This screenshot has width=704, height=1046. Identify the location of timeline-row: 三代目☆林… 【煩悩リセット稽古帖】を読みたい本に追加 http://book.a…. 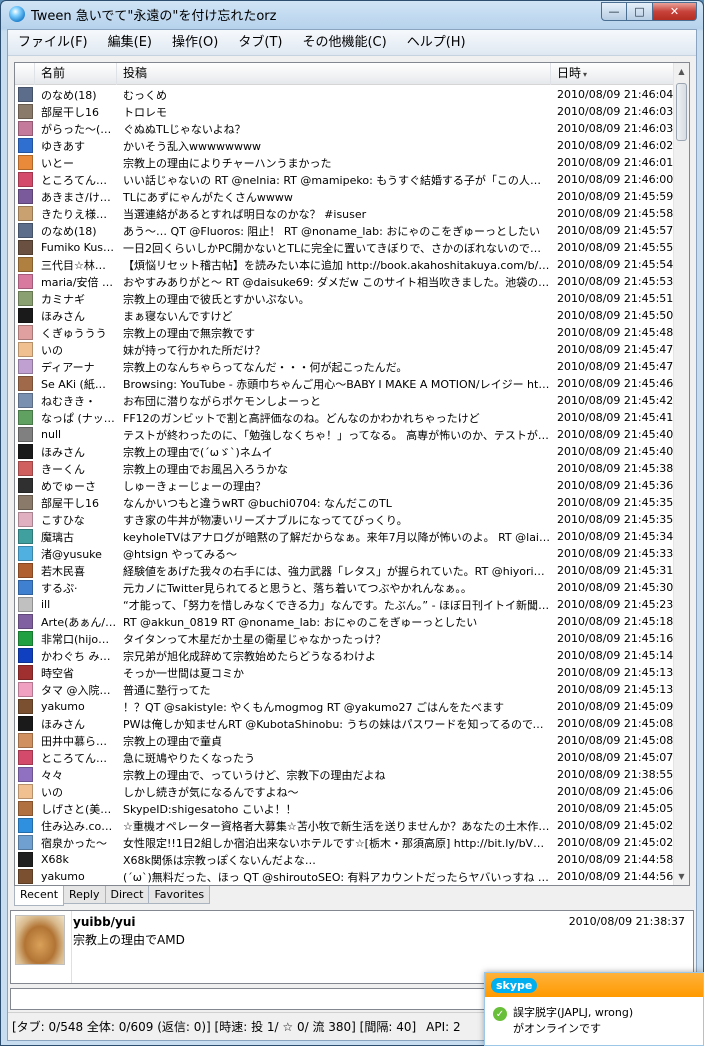
(345, 264).